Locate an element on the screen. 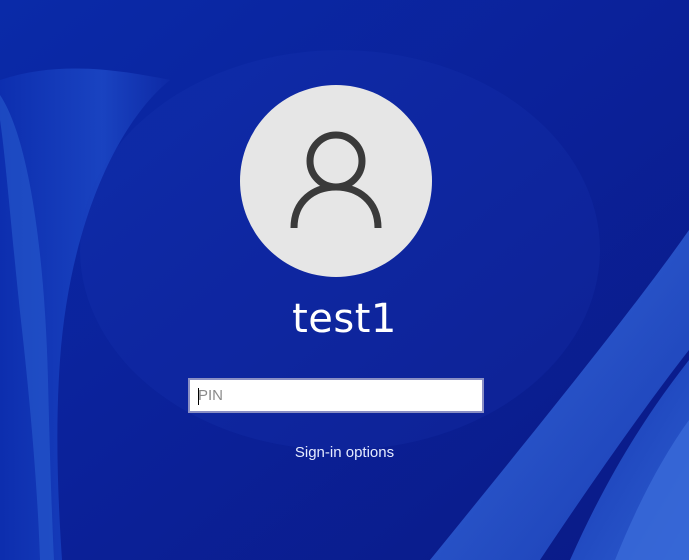  user-avatar is located at coordinates (336, 181).